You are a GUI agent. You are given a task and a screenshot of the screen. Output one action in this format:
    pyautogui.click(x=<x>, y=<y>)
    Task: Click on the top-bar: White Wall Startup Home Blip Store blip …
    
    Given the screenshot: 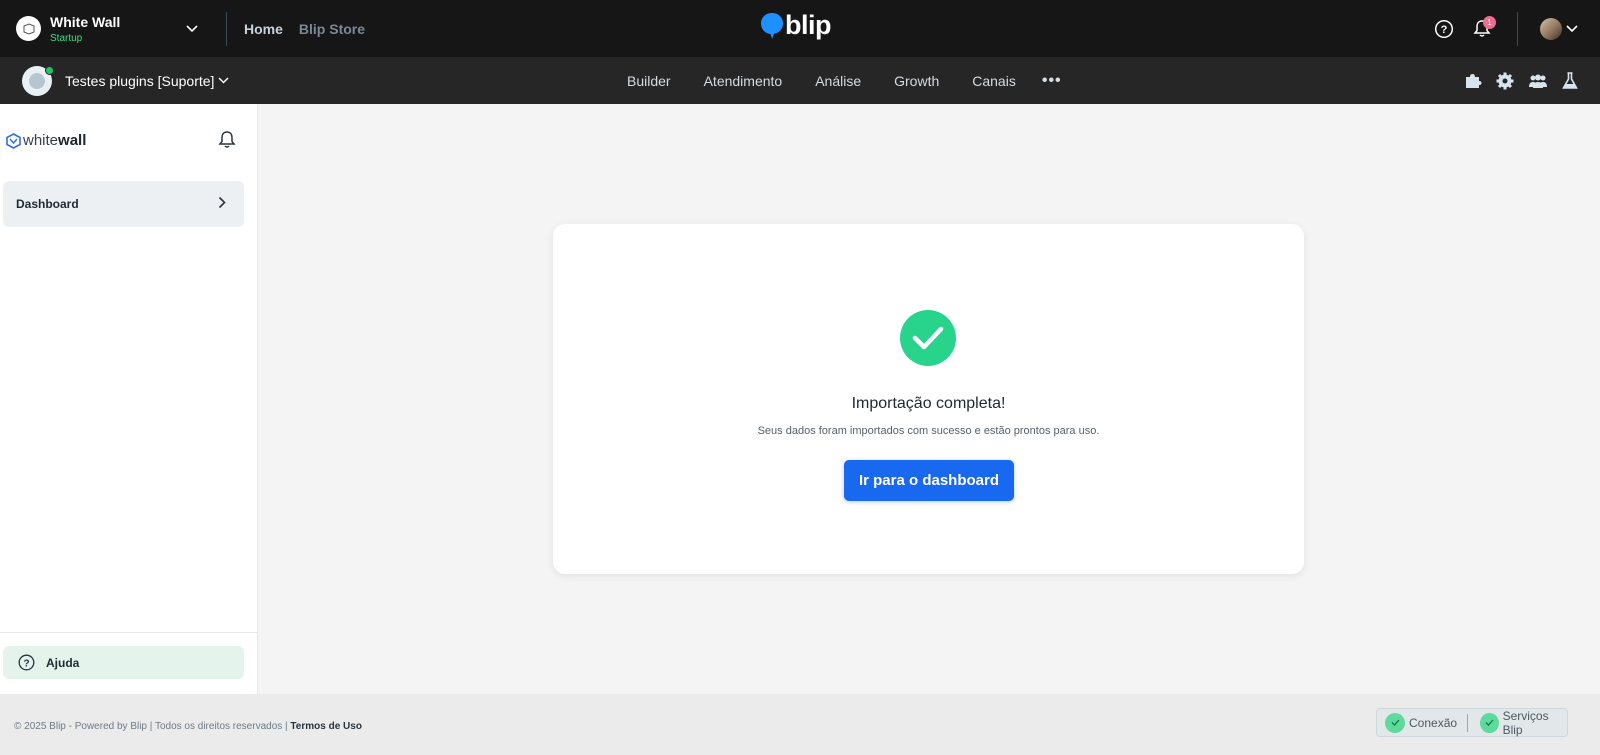 What is the action you would take?
    pyautogui.click(x=800, y=28)
    